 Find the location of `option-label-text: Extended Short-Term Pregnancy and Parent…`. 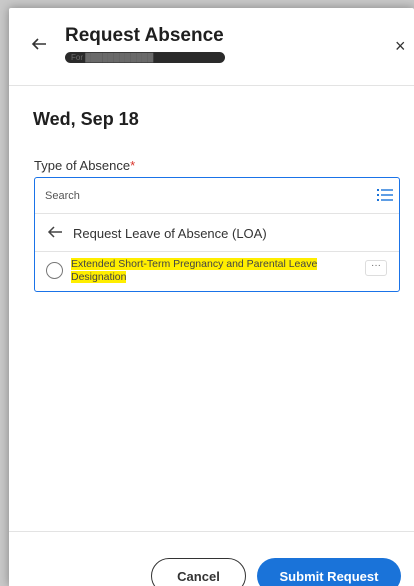

option-label-text: Extended Short-Term Pregnancy and Parent… is located at coordinates (194, 270).